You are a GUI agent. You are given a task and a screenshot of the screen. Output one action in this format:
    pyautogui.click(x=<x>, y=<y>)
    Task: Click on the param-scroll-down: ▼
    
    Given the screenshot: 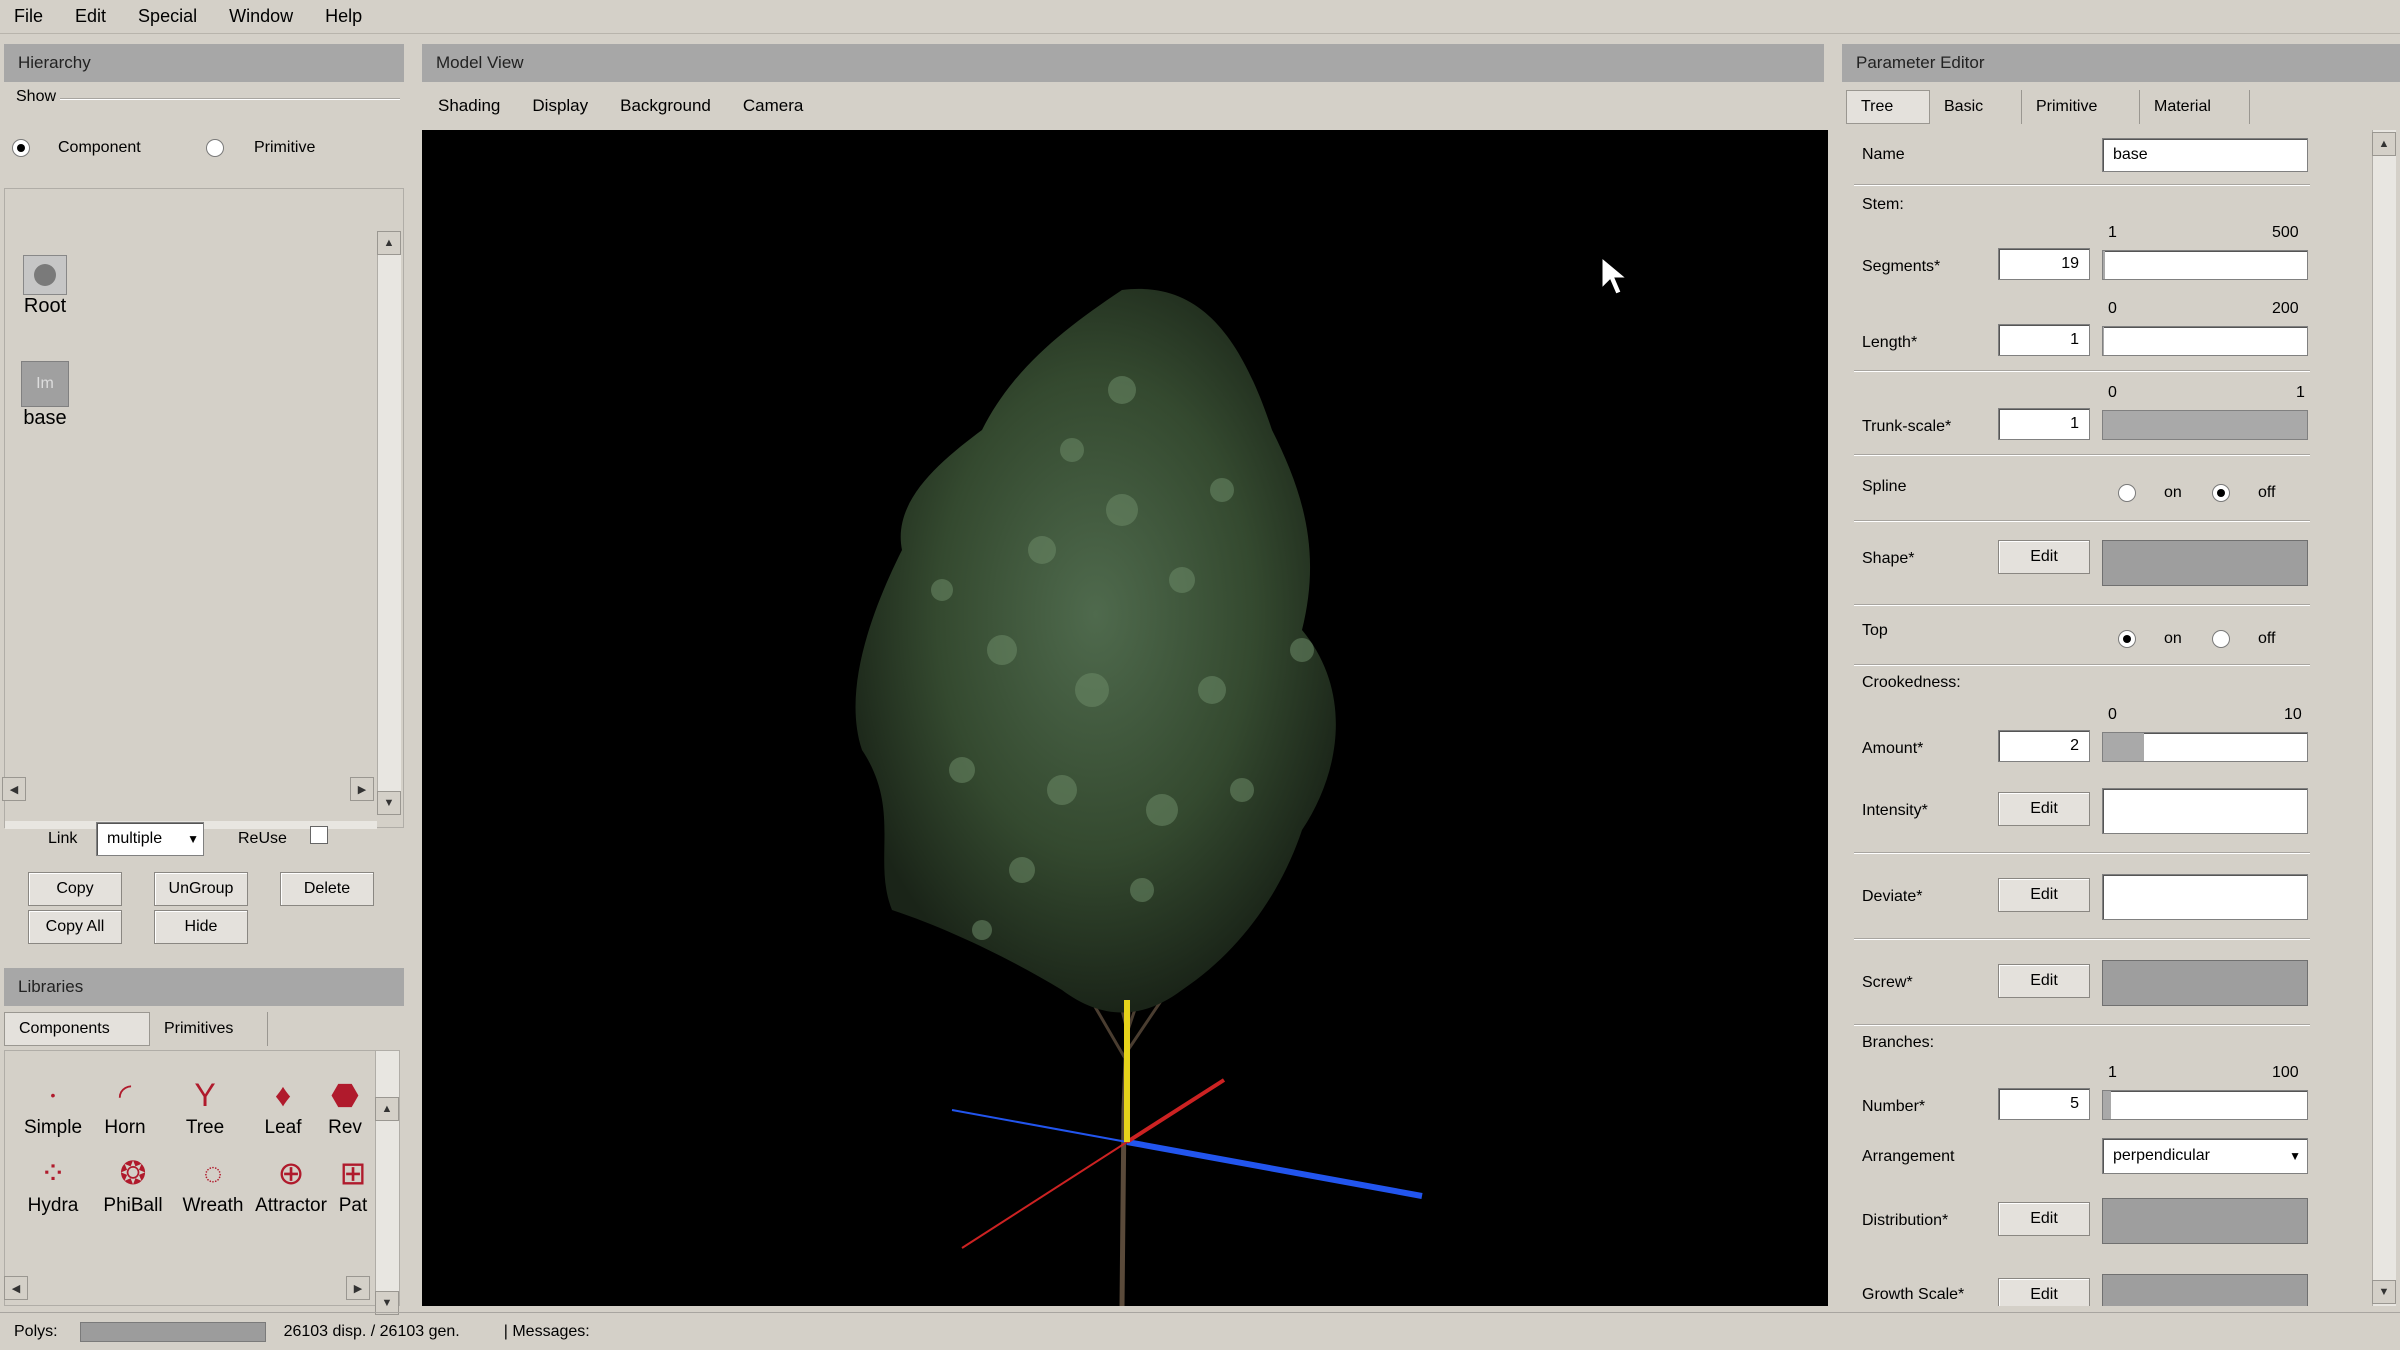 What is the action you would take?
    pyautogui.click(x=2384, y=1292)
    